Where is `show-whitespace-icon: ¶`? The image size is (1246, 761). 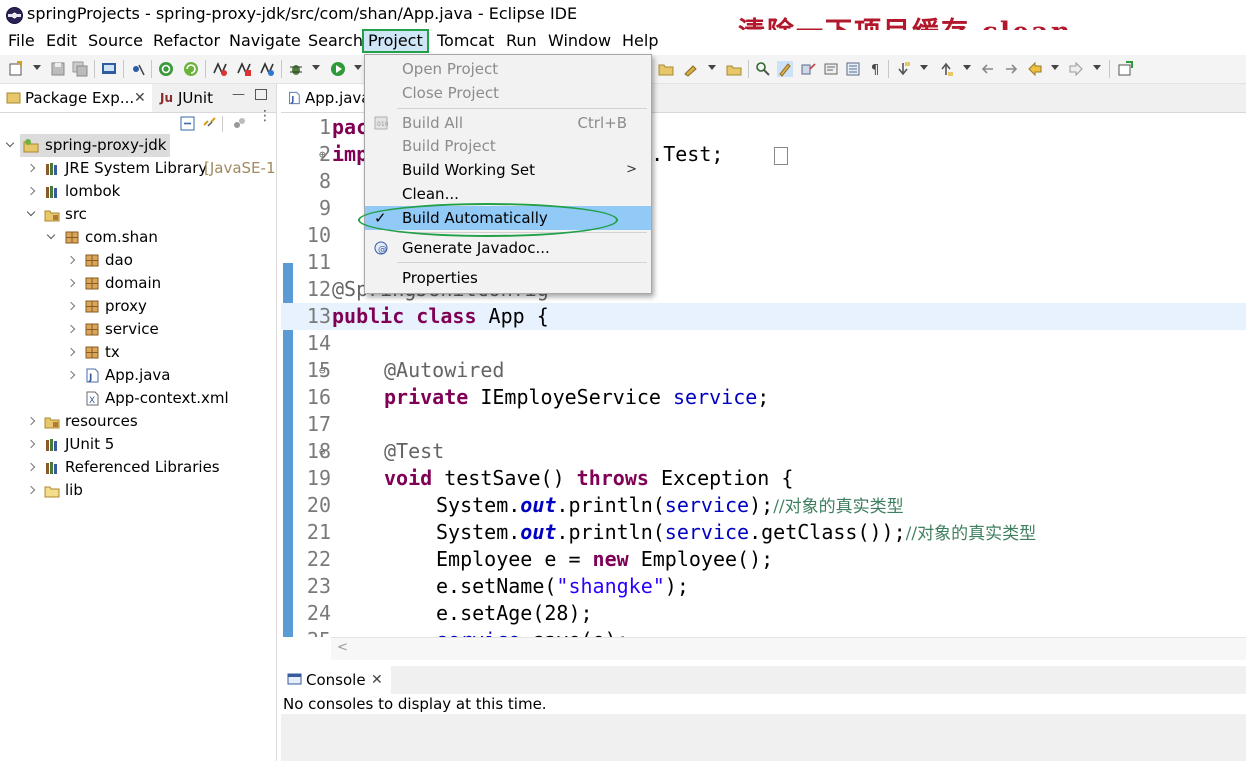
show-whitespace-icon: ¶ is located at coordinates (876, 69).